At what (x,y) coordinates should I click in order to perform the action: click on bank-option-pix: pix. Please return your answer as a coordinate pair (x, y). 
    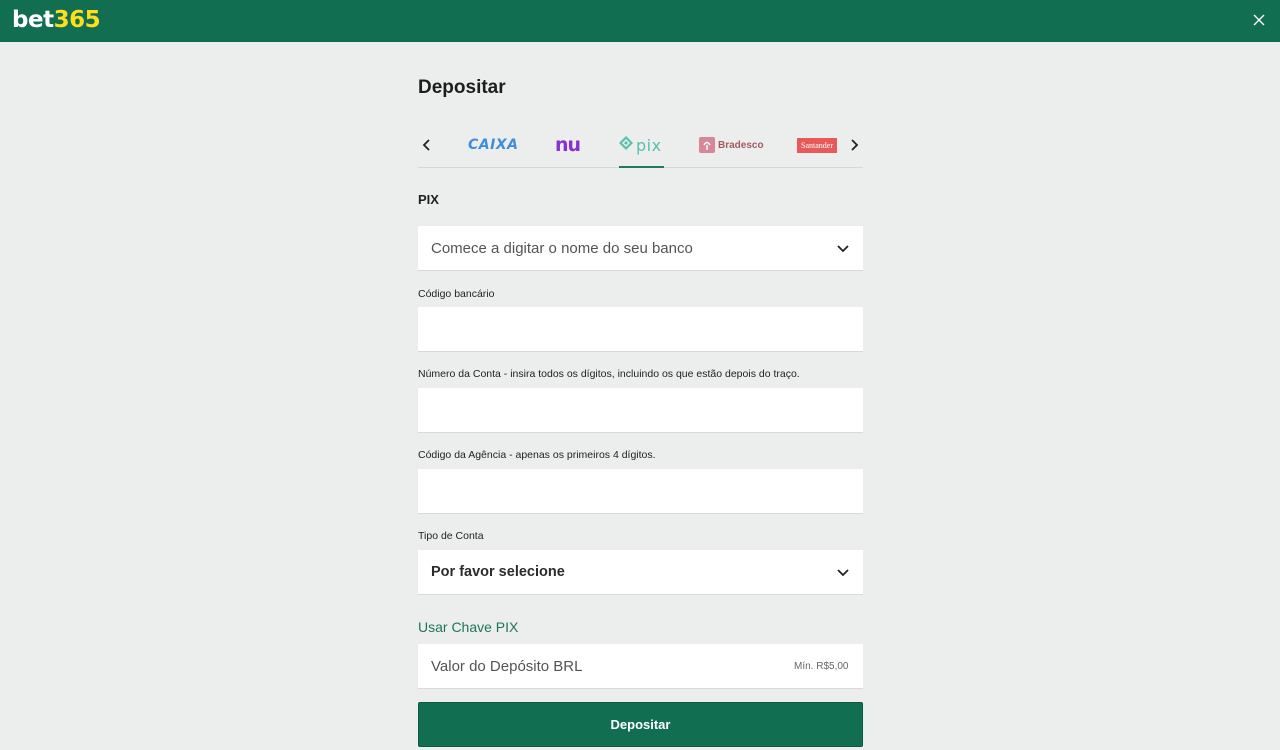
    Looking at the image, I should click on (640, 145).